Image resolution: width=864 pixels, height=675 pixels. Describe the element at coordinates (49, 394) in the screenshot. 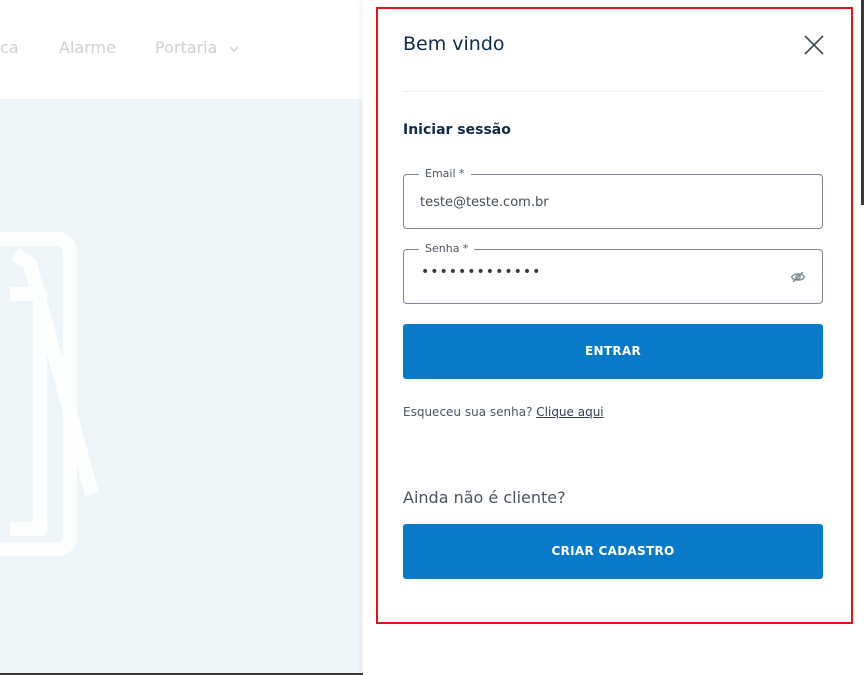

I see `device-illustration` at that location.